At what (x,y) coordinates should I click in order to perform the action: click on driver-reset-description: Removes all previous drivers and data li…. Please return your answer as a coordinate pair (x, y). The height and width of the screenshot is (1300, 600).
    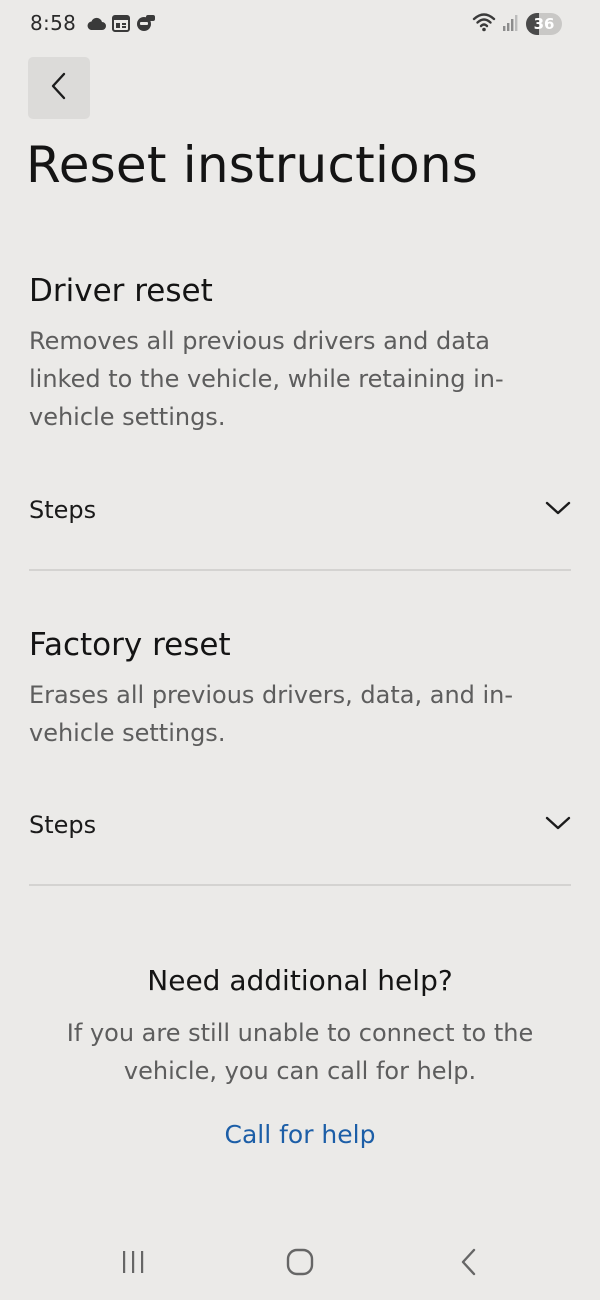
    Looking at the image, I should click on (266, 379).